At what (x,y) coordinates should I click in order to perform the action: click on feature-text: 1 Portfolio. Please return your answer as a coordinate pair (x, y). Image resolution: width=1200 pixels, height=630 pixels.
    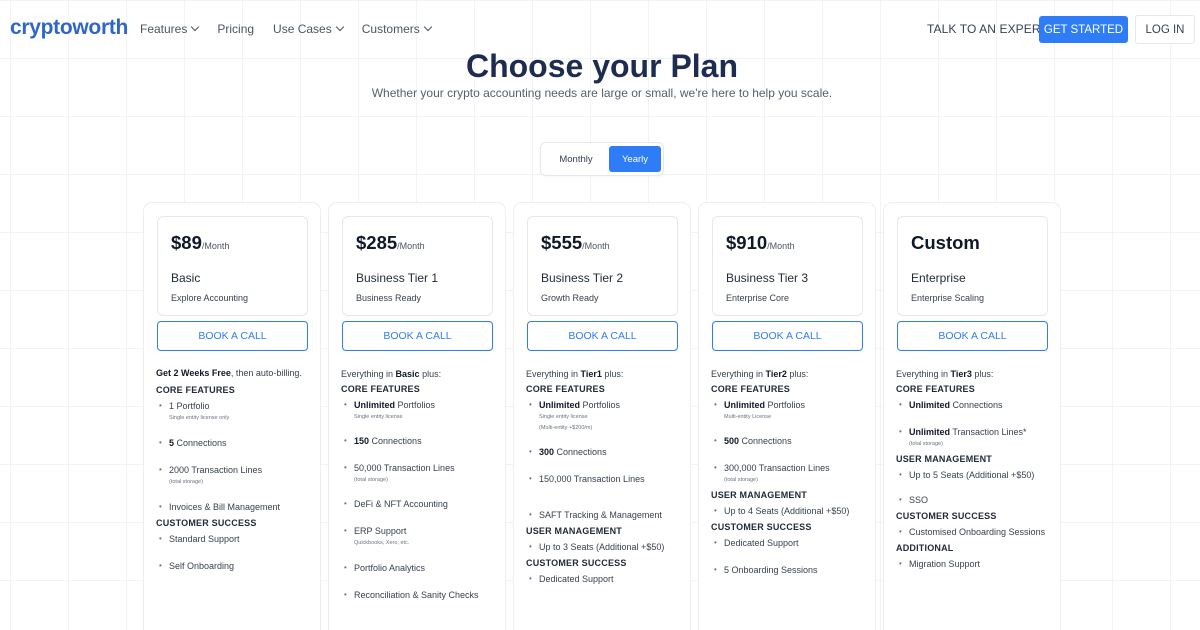
    Looking at the image, I should click on (189, 406).